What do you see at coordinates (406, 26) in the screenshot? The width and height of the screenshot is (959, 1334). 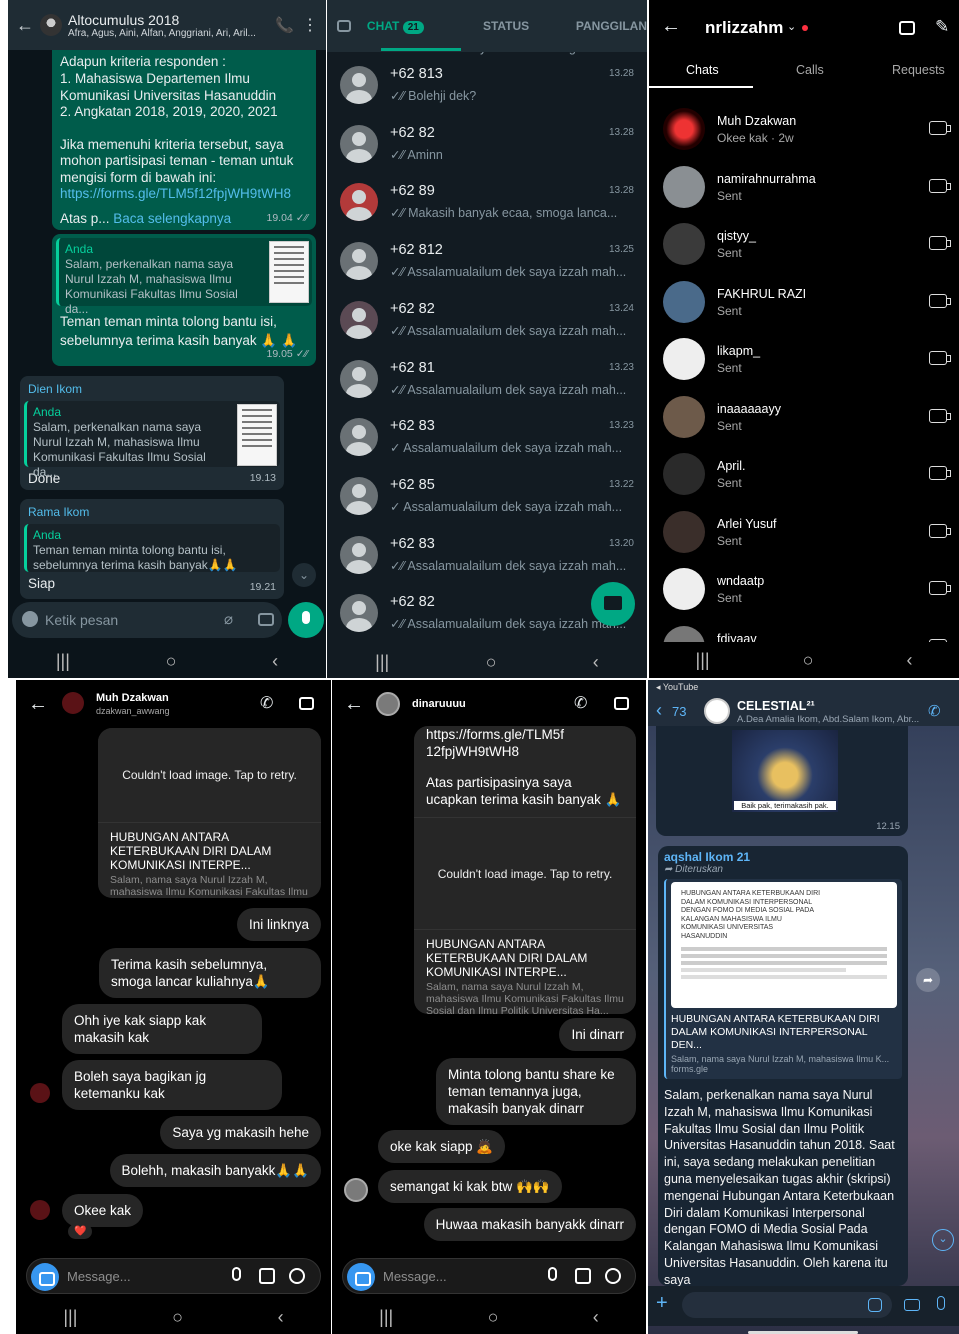 I see `tab-chat: CHAT 21` at bounding box center [406, 26].